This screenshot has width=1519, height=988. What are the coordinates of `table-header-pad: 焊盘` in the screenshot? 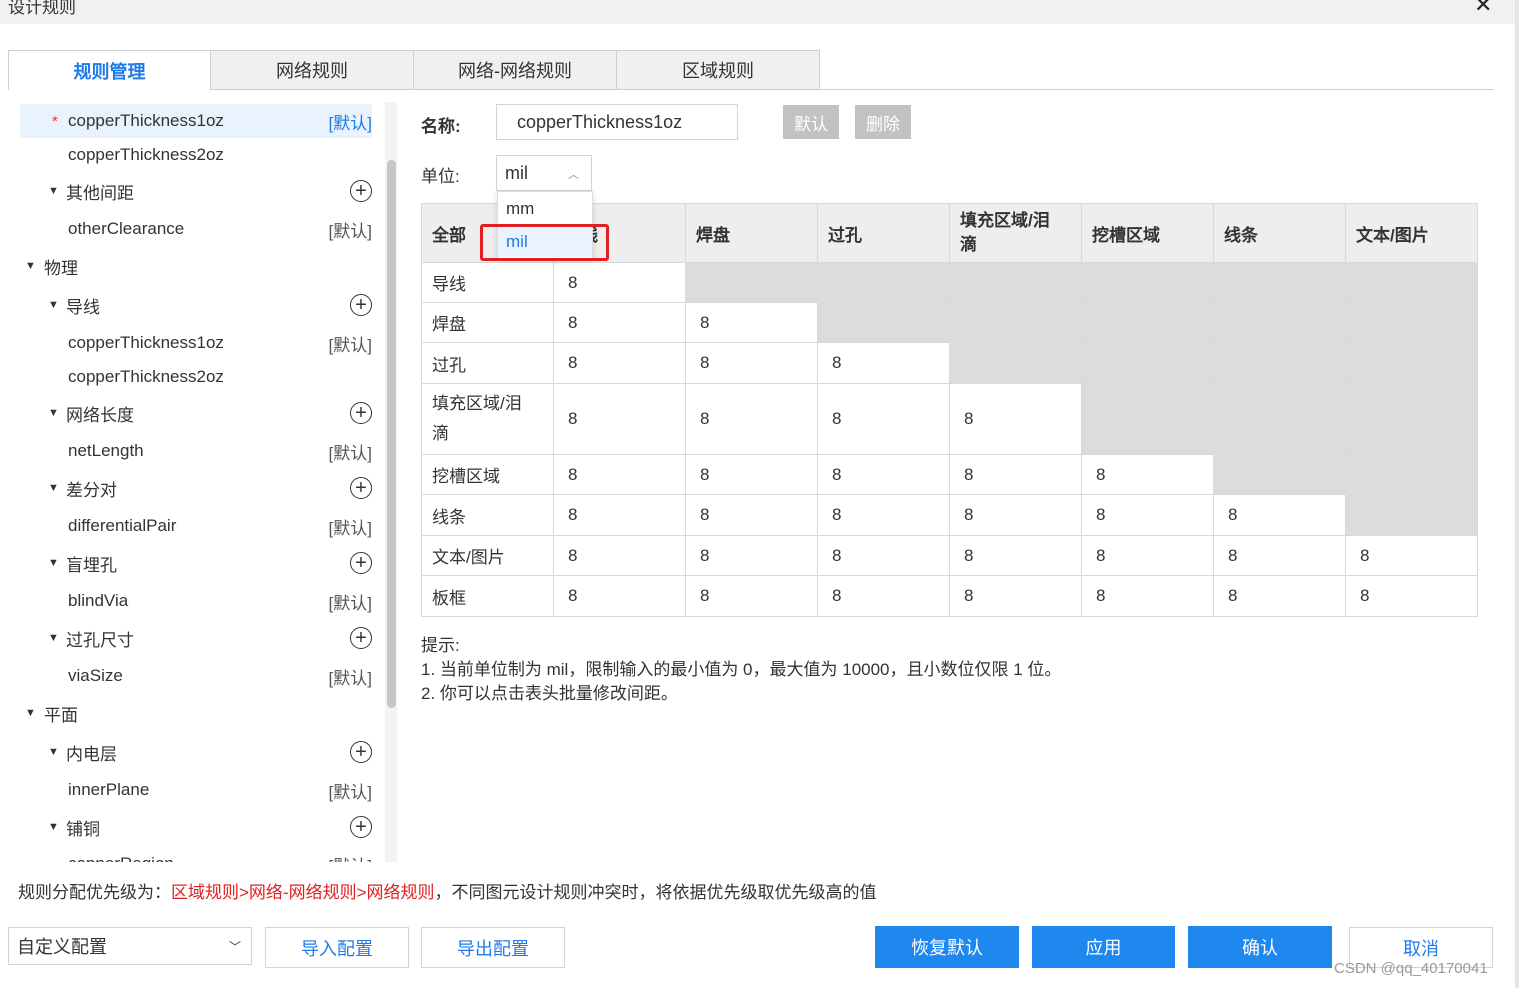 It's located at (752, 233).